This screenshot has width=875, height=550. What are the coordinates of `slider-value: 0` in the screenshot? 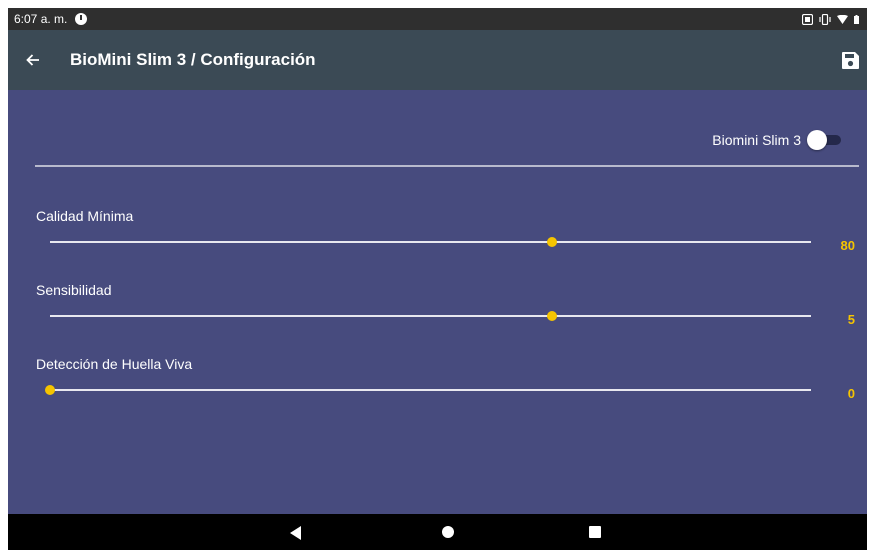 It's located at (851, 393).